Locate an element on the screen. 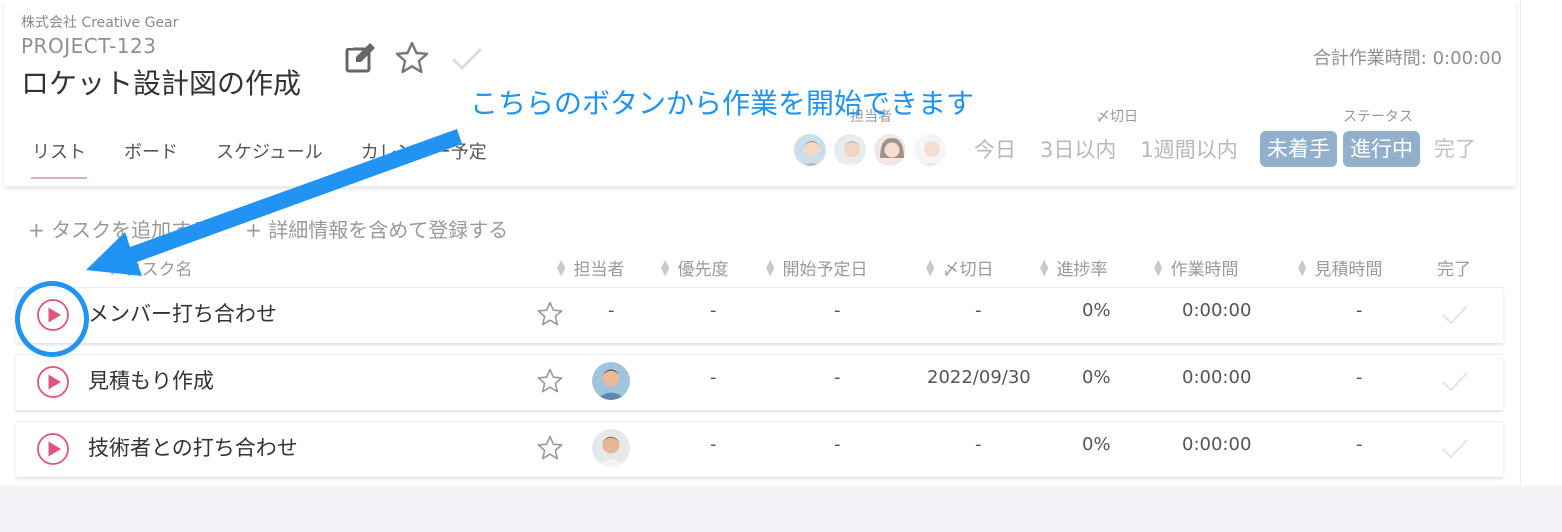 The height and width of the screenshot is (532, 1562). complete-check-icon is located at coordinates (466, 58).